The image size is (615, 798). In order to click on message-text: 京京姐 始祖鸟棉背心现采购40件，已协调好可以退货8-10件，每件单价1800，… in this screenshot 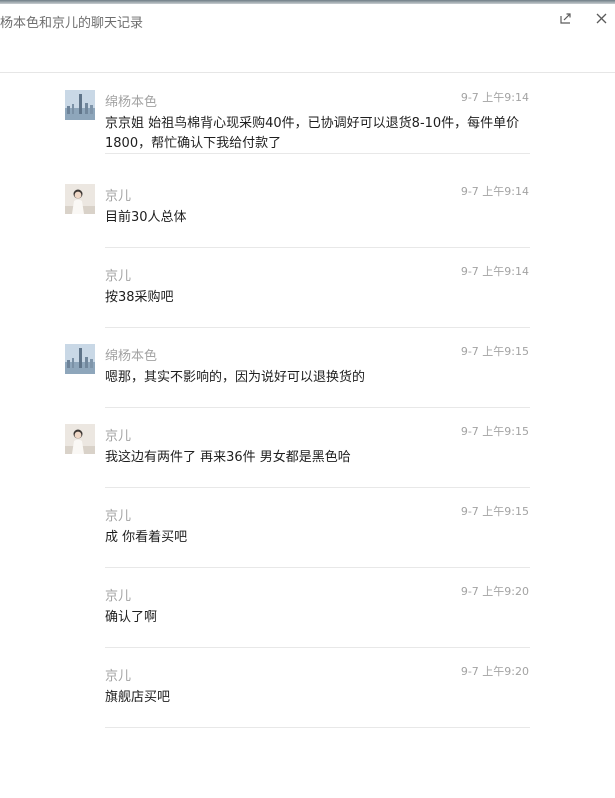, I will do `click(312, 133)`.